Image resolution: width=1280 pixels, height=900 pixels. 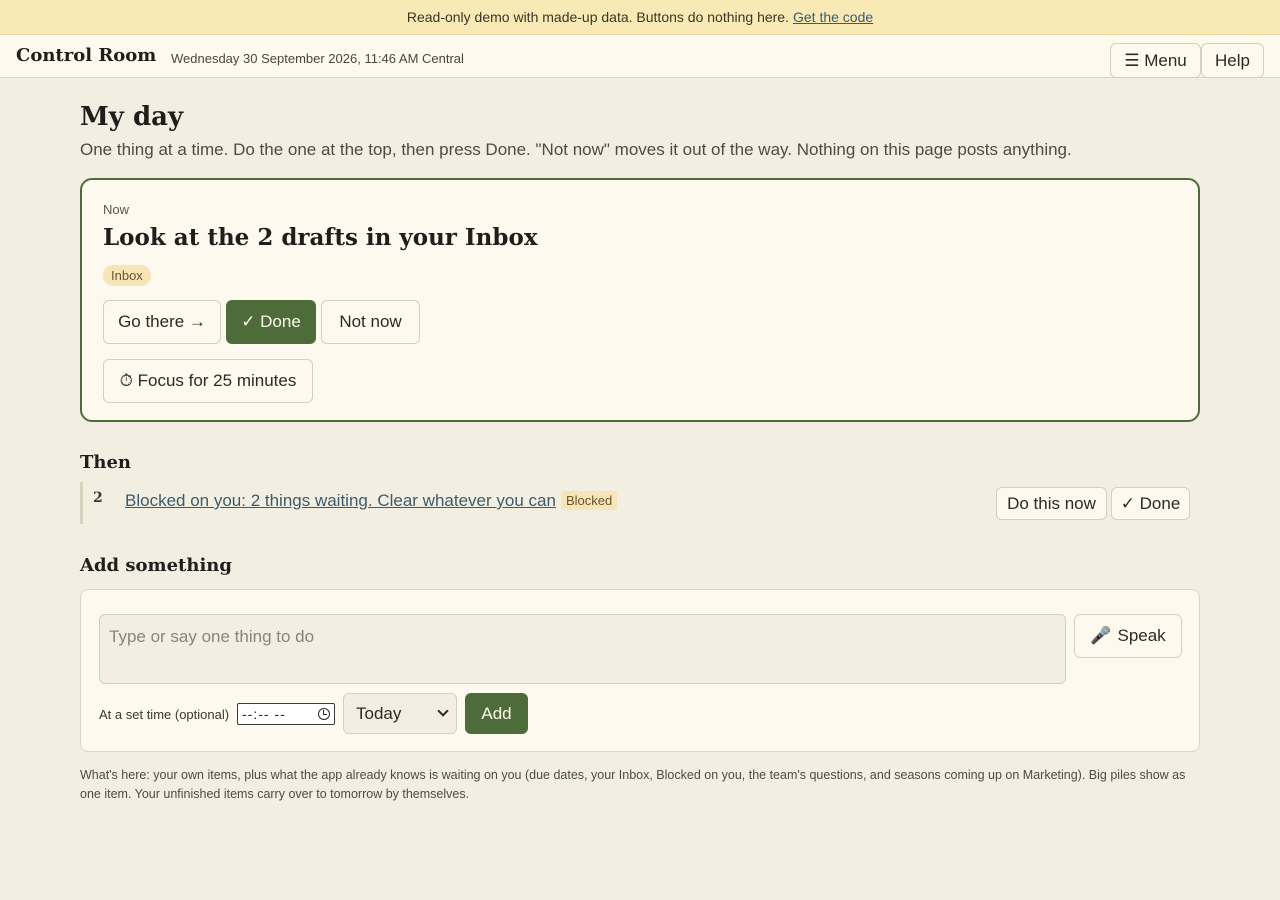 I want to click on add-button: Add, so click(x=496, y=713).